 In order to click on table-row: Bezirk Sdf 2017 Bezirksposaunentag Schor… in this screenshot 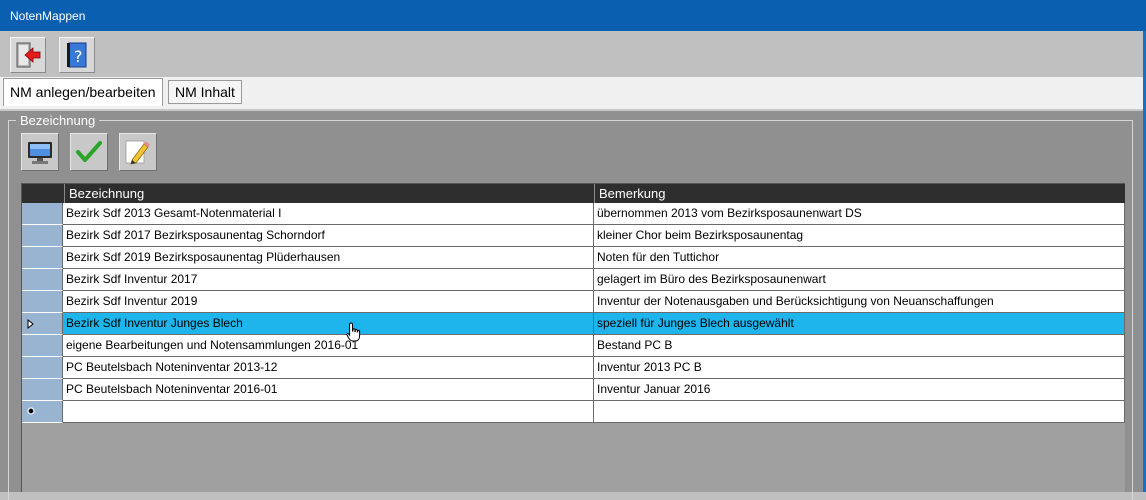, I will do `click(573, 236)`.